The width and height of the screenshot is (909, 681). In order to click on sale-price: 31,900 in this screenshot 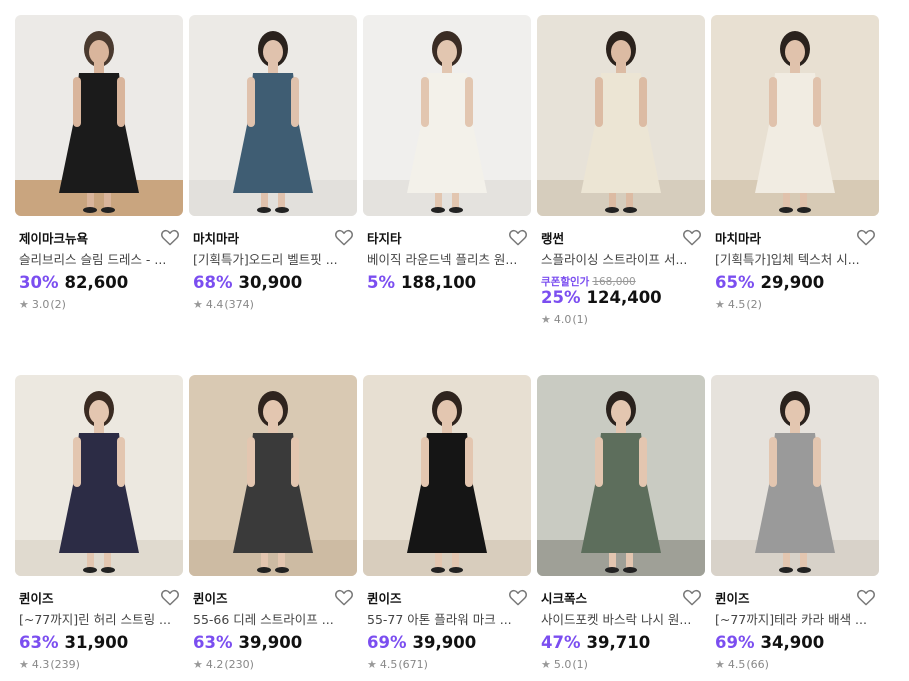, I will do `click(96, 642)`.